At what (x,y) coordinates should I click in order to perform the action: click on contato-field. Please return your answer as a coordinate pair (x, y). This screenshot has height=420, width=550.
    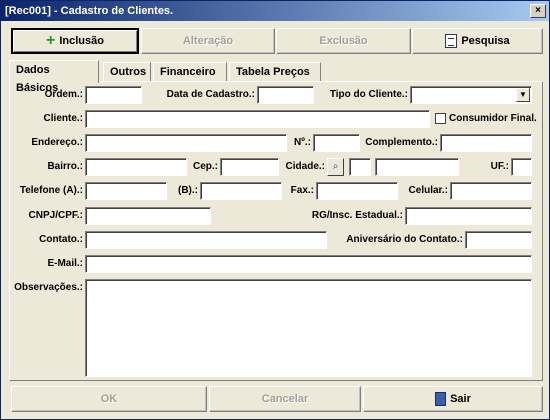
    Looking at the image, I should click on (206, 240).